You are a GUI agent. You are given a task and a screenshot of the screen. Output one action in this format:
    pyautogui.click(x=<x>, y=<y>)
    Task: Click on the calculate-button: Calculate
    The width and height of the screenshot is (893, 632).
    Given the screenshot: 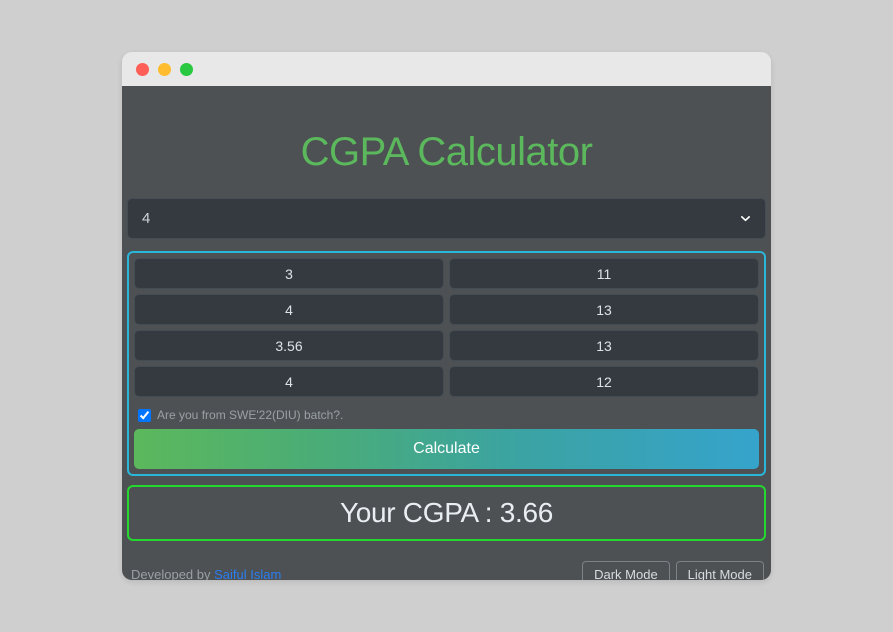 What is the action you would take?
    pyautogui.click(x=446, y=449)
    